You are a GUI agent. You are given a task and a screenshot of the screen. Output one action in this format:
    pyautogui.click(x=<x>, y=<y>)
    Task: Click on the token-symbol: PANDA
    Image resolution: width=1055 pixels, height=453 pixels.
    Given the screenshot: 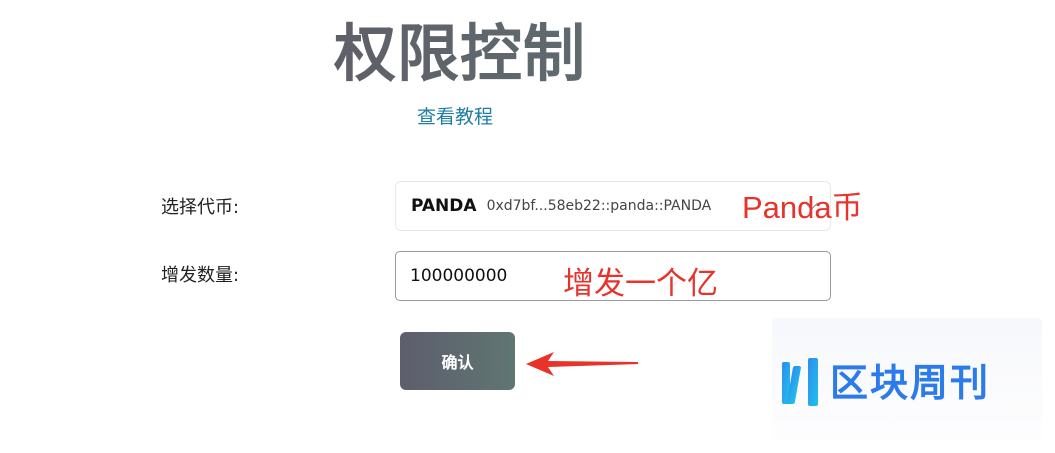 What is the action you would take?
    pyautogui.click(x=444, y=206)
    